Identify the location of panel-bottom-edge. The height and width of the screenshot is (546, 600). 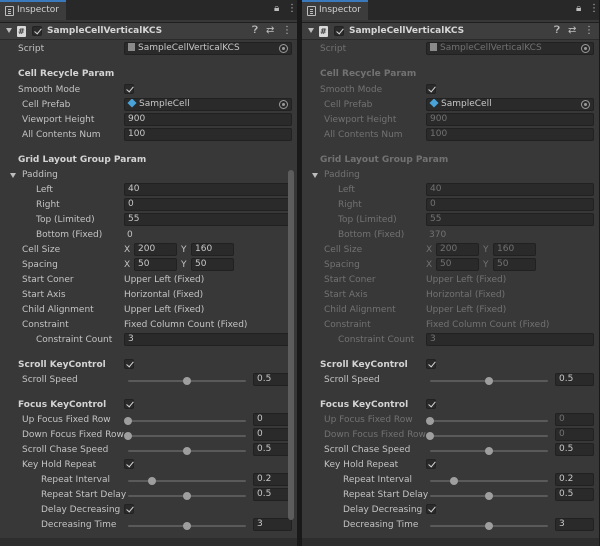
(450, 542).